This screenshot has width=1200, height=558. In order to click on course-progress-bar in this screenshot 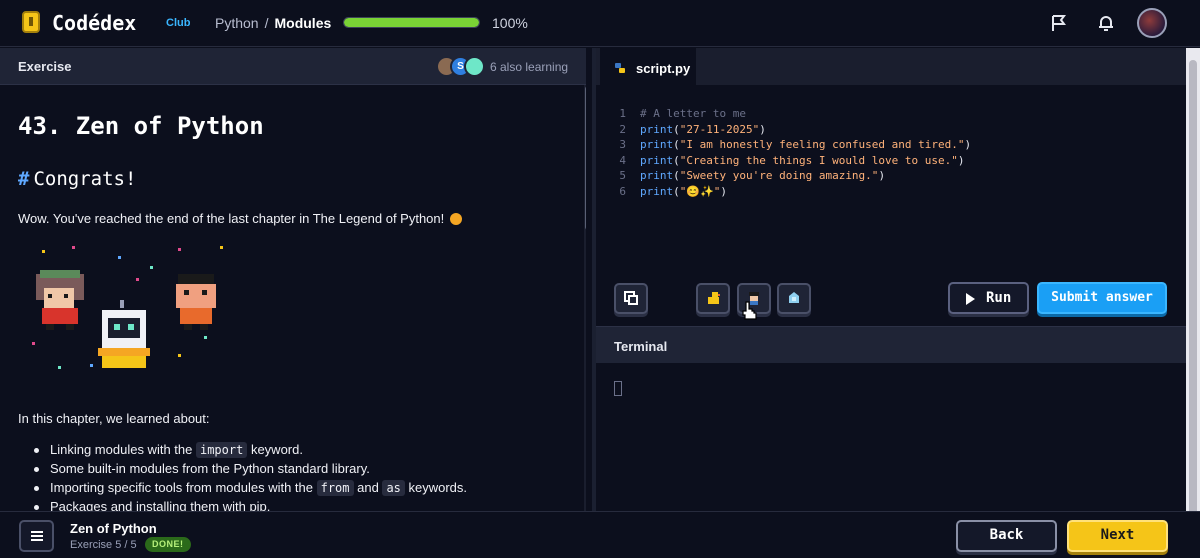, I will do `click(411, 22)`.